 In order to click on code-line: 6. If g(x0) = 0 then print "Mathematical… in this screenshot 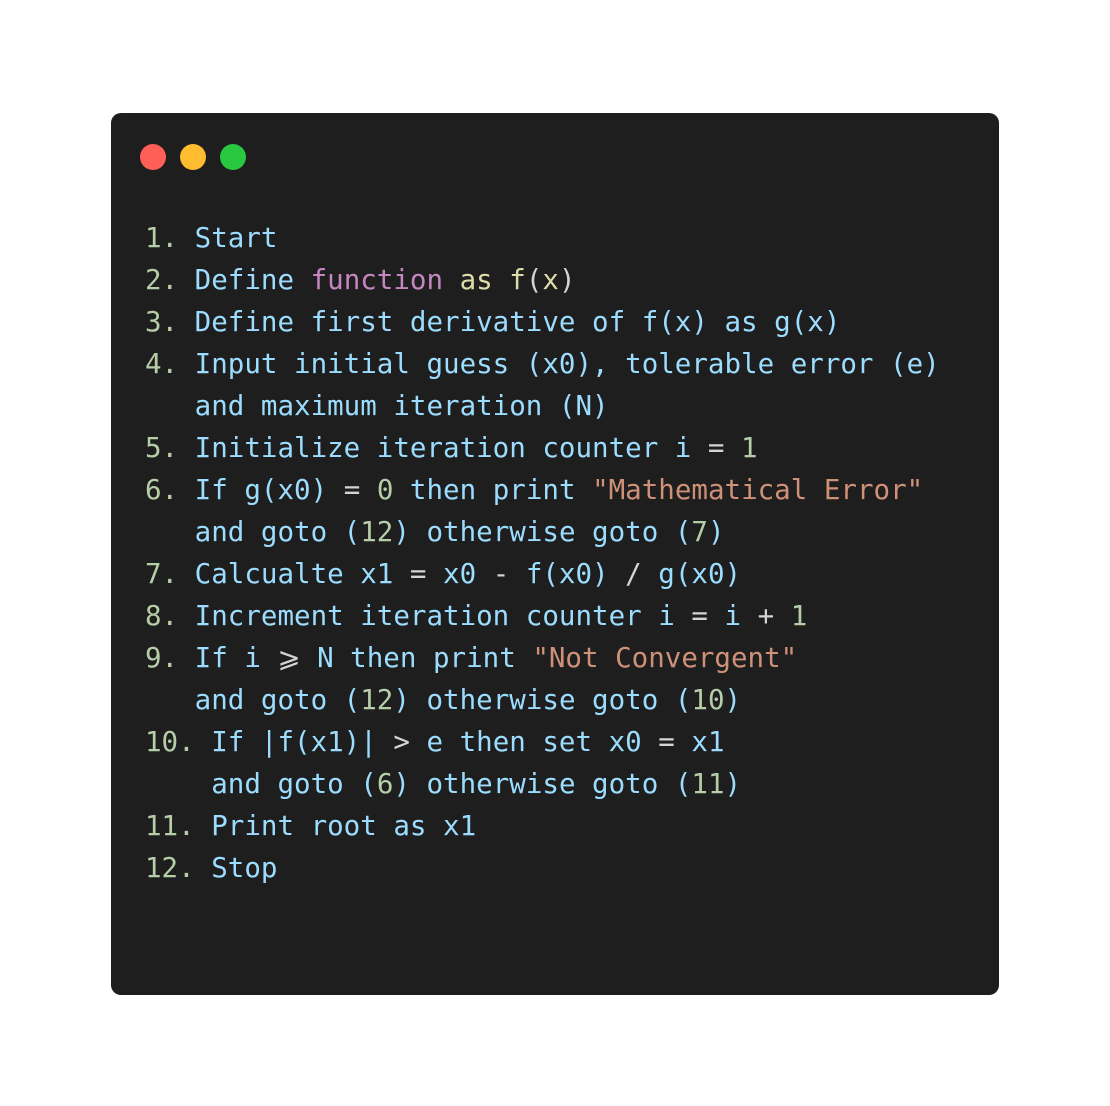, I will do `click(542, 490)`.